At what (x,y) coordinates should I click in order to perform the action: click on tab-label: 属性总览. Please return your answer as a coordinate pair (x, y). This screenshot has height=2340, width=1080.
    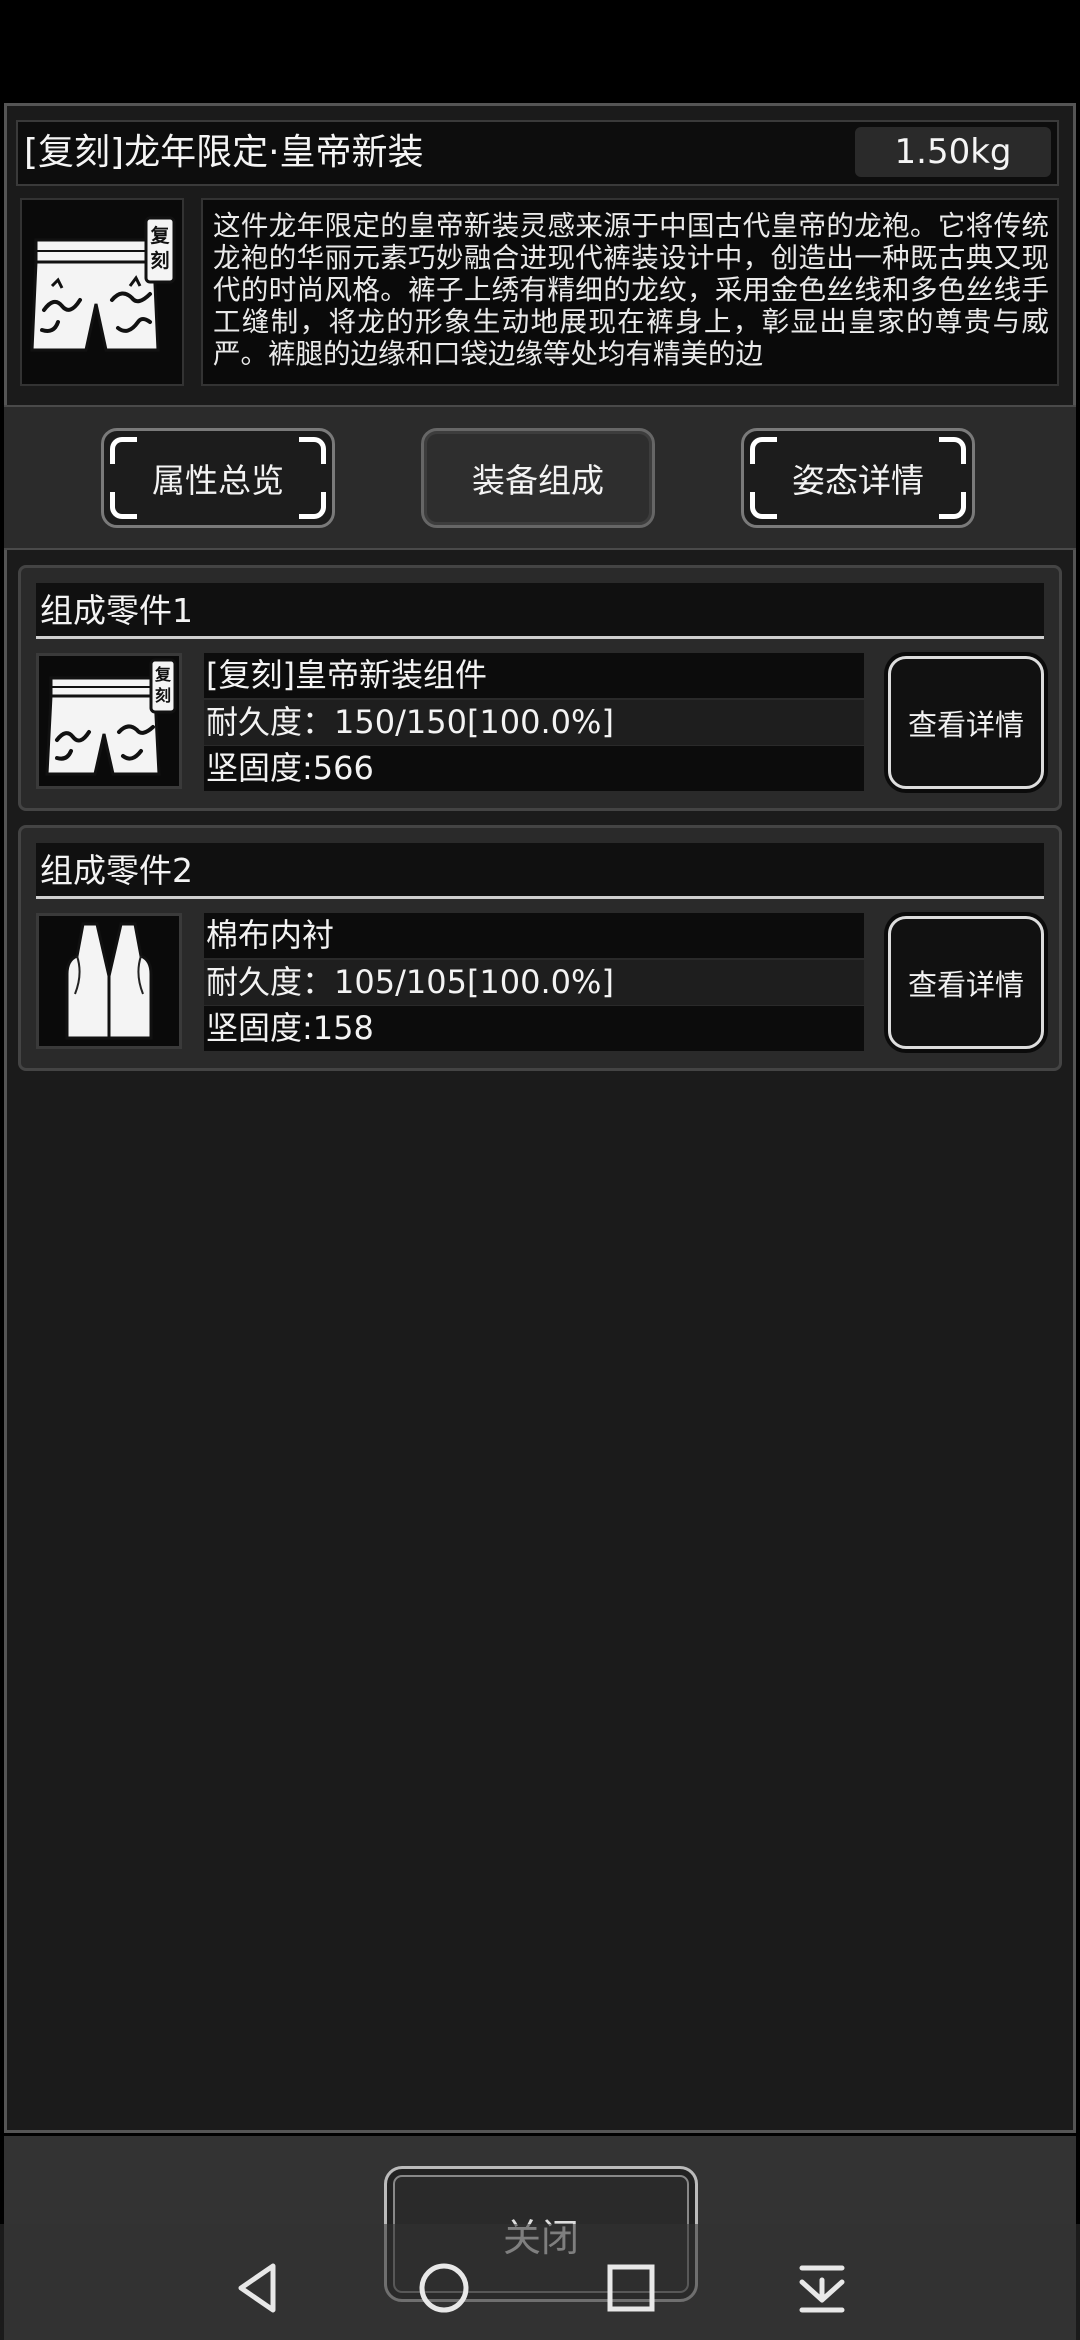
    Looking at the image, I should click on (218, 480).